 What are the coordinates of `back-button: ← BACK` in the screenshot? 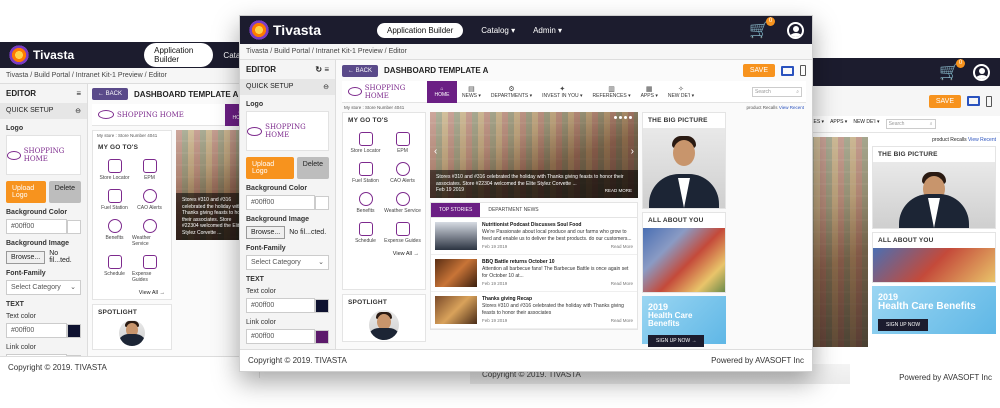 It's located at (110, 94).